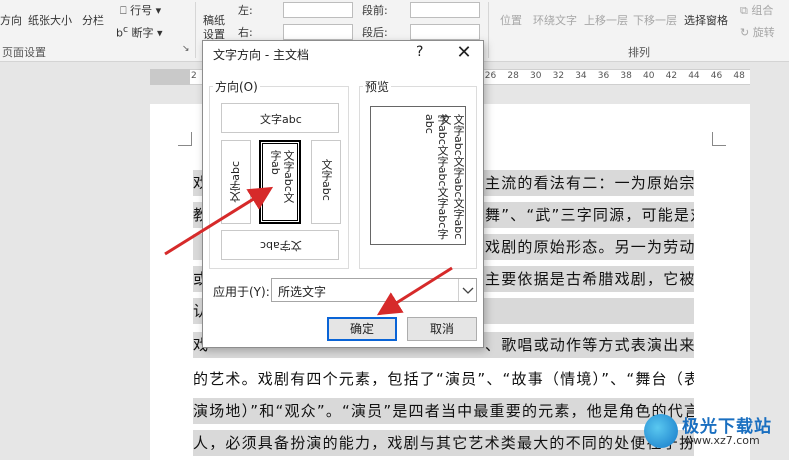 The height and width of the screenshot is (460, 789). Describe the element at coordinates (589, 279) in the screenshot. I see `line-text-right: 主要依据是古希腊戏剧，它被` at that location.